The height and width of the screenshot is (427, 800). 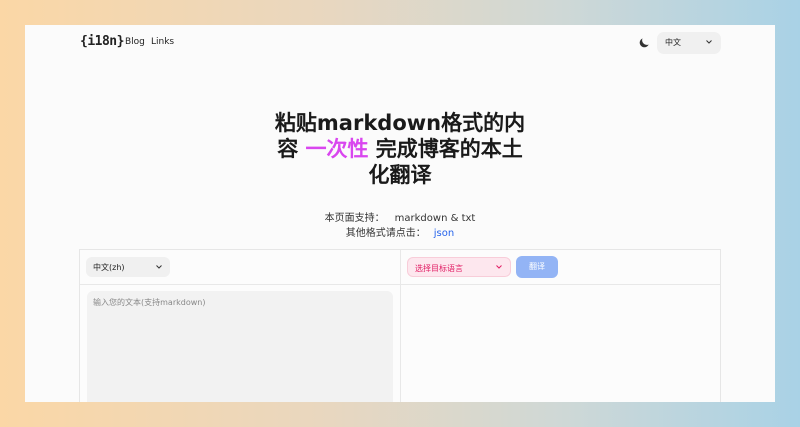 I want to click on hero-title-line2: 容 一次性 完成博客的本土, so click(x=400, y=149).